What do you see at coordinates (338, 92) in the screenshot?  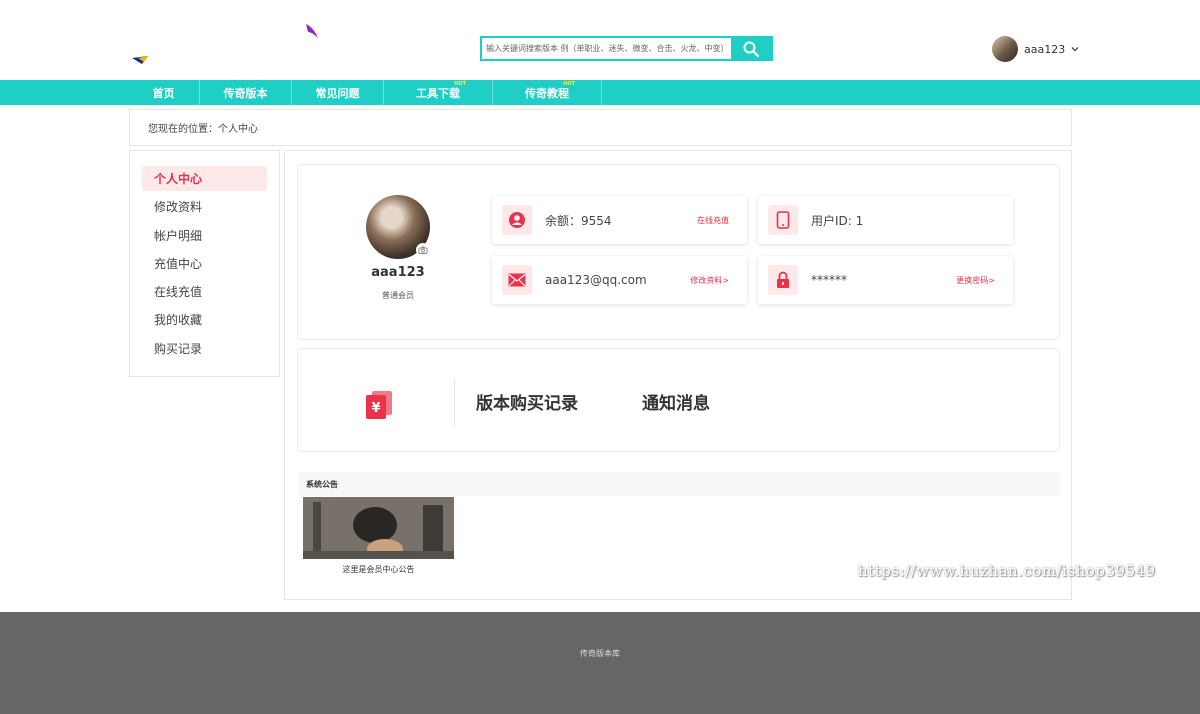 I see `nav-item-faq: 常见问题` at bounding box center [338, 92].